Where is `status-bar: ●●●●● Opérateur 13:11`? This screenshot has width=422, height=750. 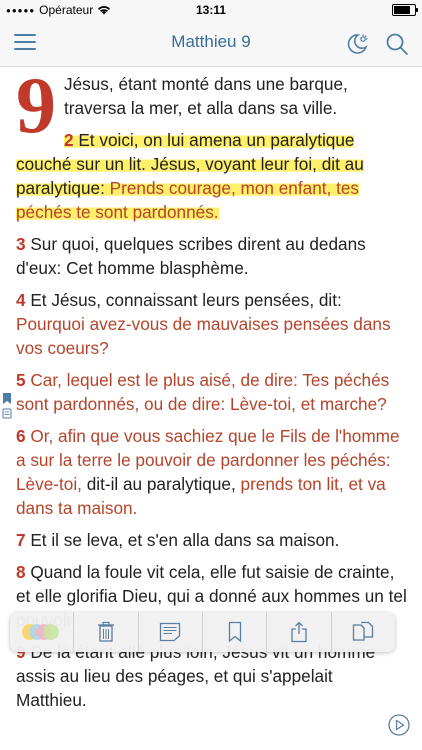
status-bar: ●●●●● Opérateur 13:11 is located at coordinates (211, 10).